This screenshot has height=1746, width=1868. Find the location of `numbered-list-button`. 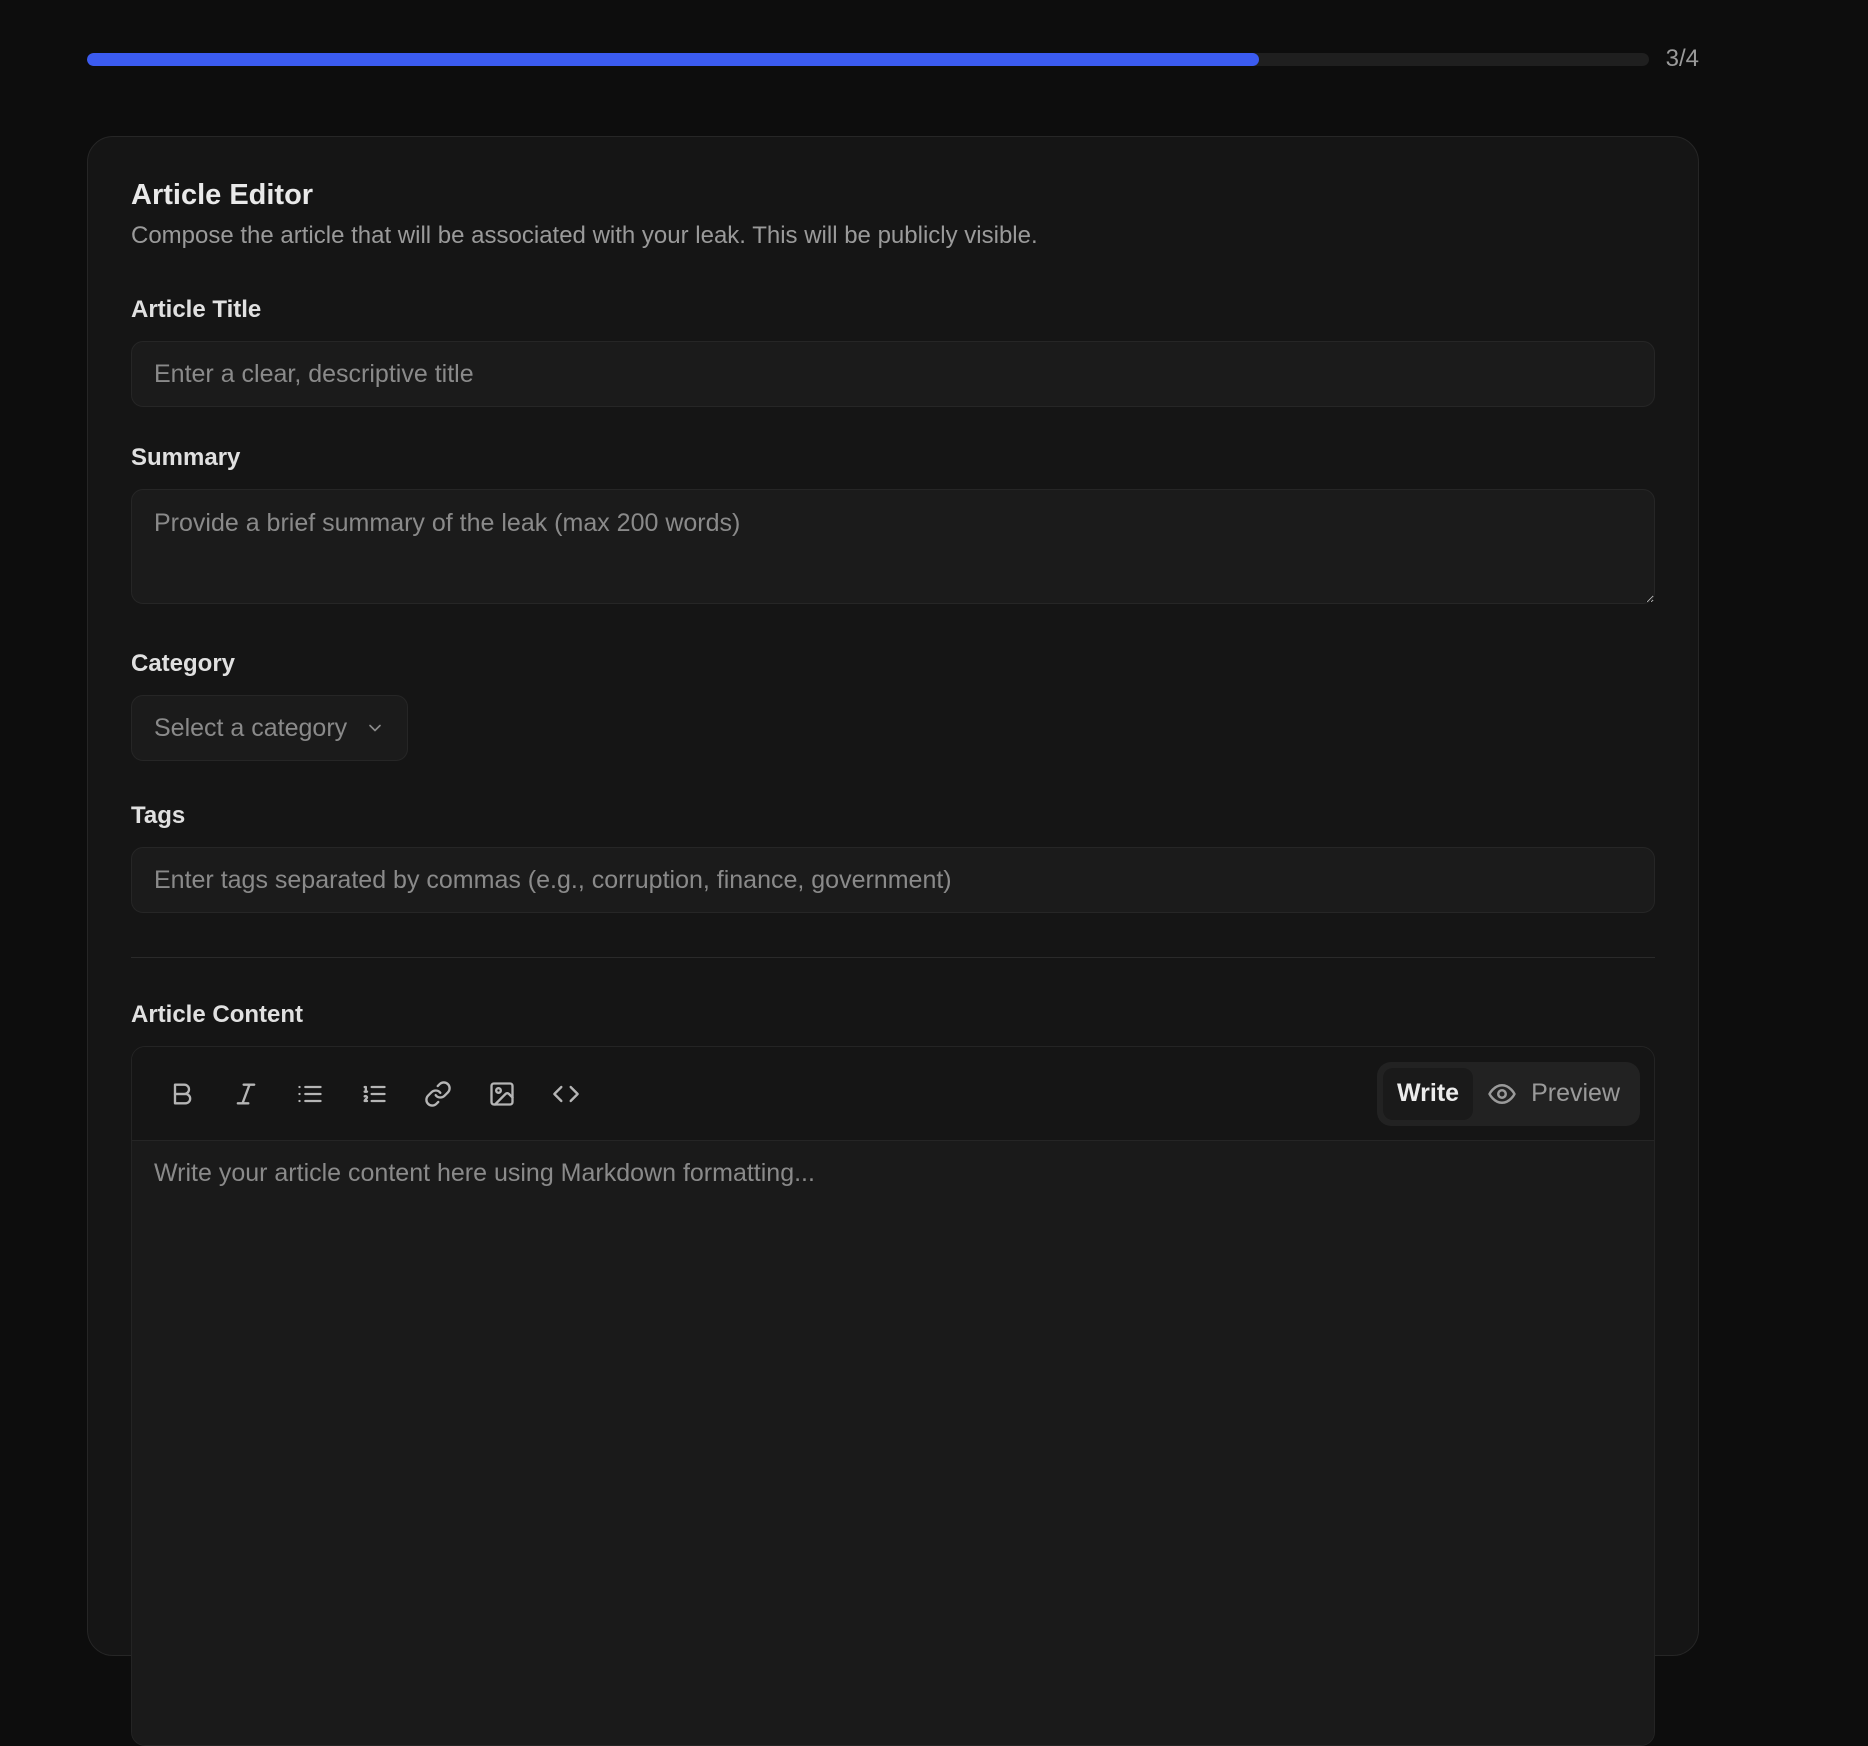

numbered-list-button is located at coordinates (374, 1094).